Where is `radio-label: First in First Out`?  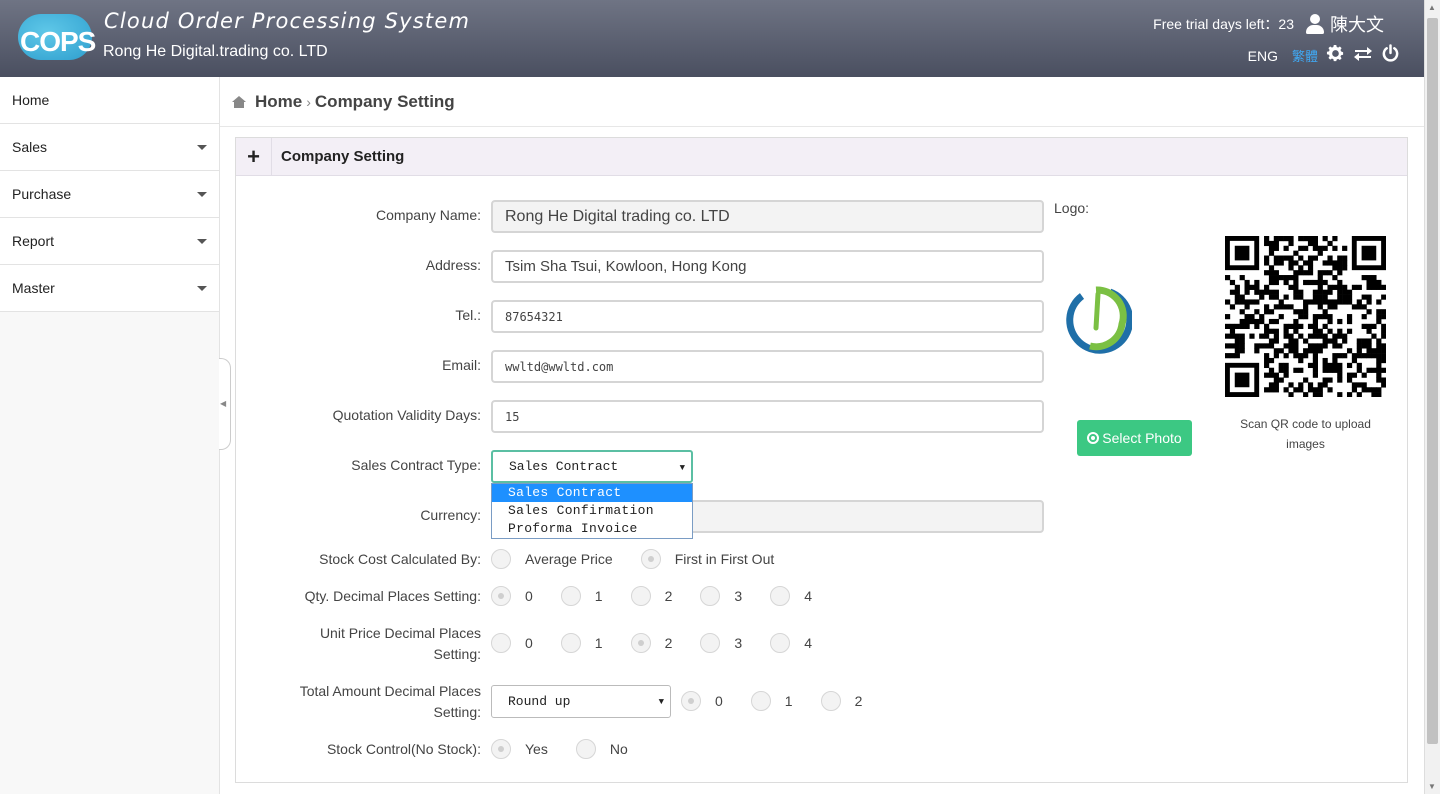 radio-label: First in First Out is located at coordinates (724, 559).